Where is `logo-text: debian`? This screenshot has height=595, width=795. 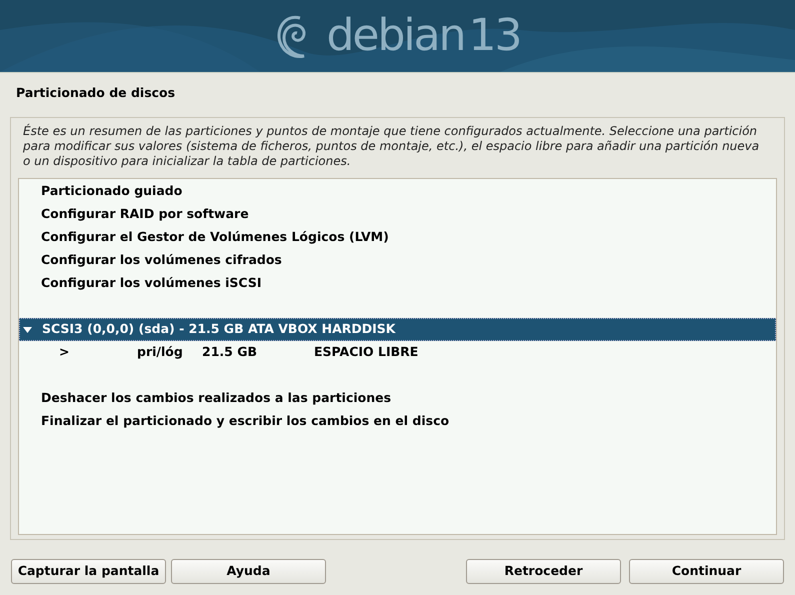 logo-text: debian is located at coordinates (395, 36).